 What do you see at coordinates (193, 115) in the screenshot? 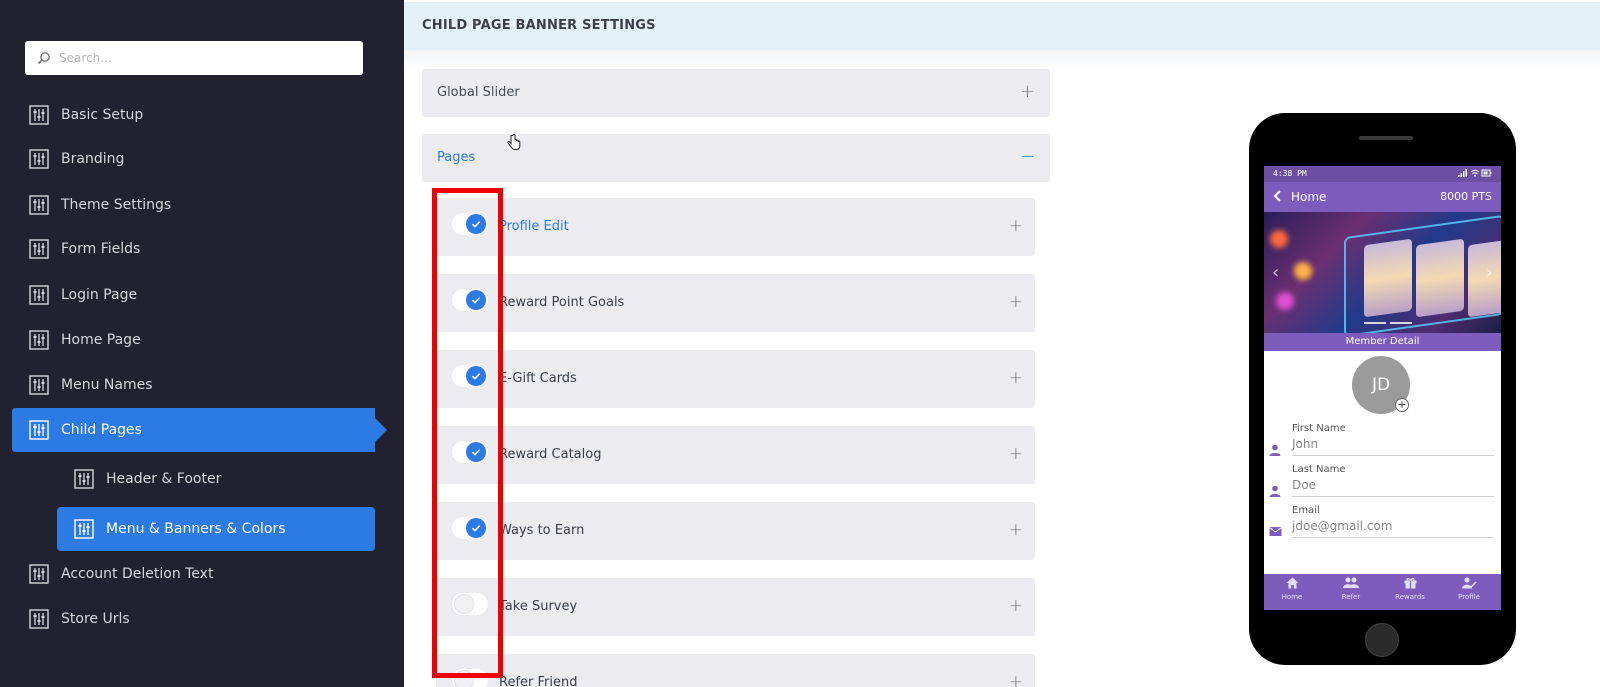
I see `sidebar-item-basic-setup: Basic Setup` at bounding box center [193, 115].